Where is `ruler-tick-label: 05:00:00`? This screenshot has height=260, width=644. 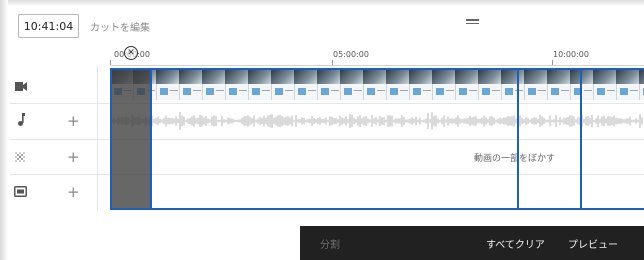
ruler-tick-label: 05:00:00 is located at coordinates (351, 54).